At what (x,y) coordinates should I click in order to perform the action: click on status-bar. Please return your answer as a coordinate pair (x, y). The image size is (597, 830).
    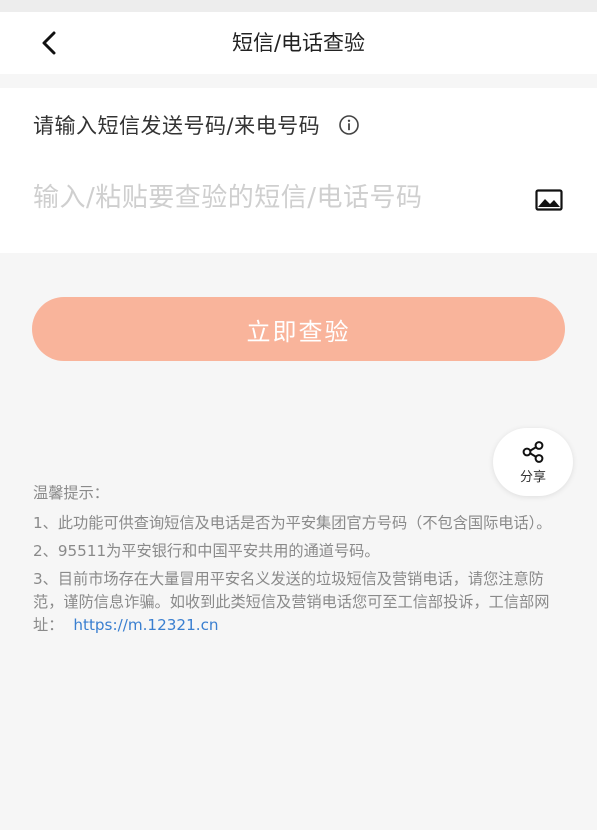
    Looking at the image, I should click on (298, 6).